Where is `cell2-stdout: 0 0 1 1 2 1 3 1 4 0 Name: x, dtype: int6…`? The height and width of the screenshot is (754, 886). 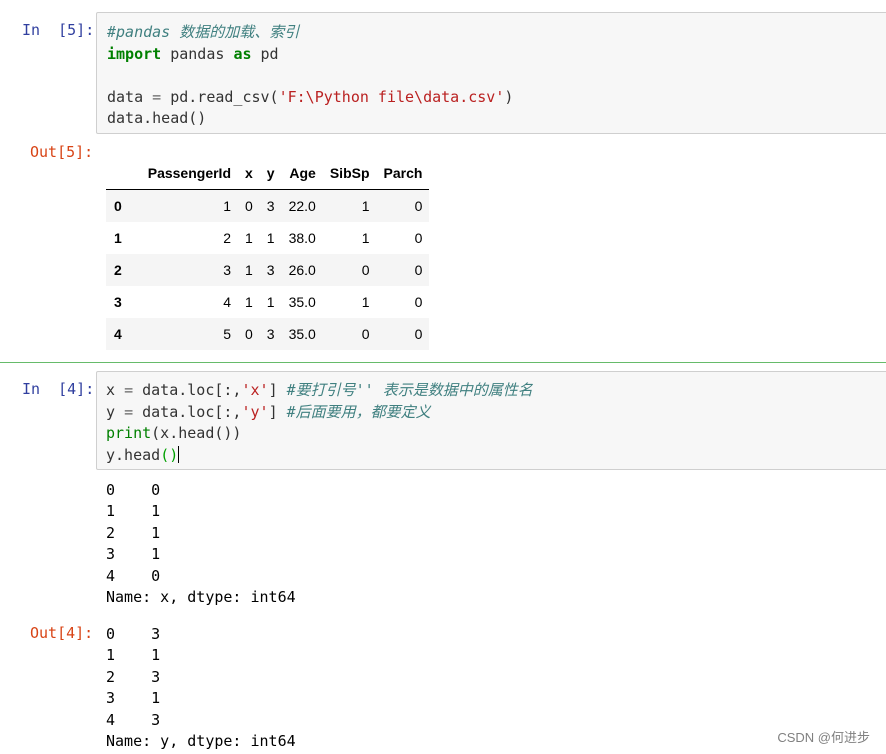 cell2-stdout: 0 0 1 1 2 1 3 1 4 0 Name: x, dtype: int6… is located at coordinates (201, 544).